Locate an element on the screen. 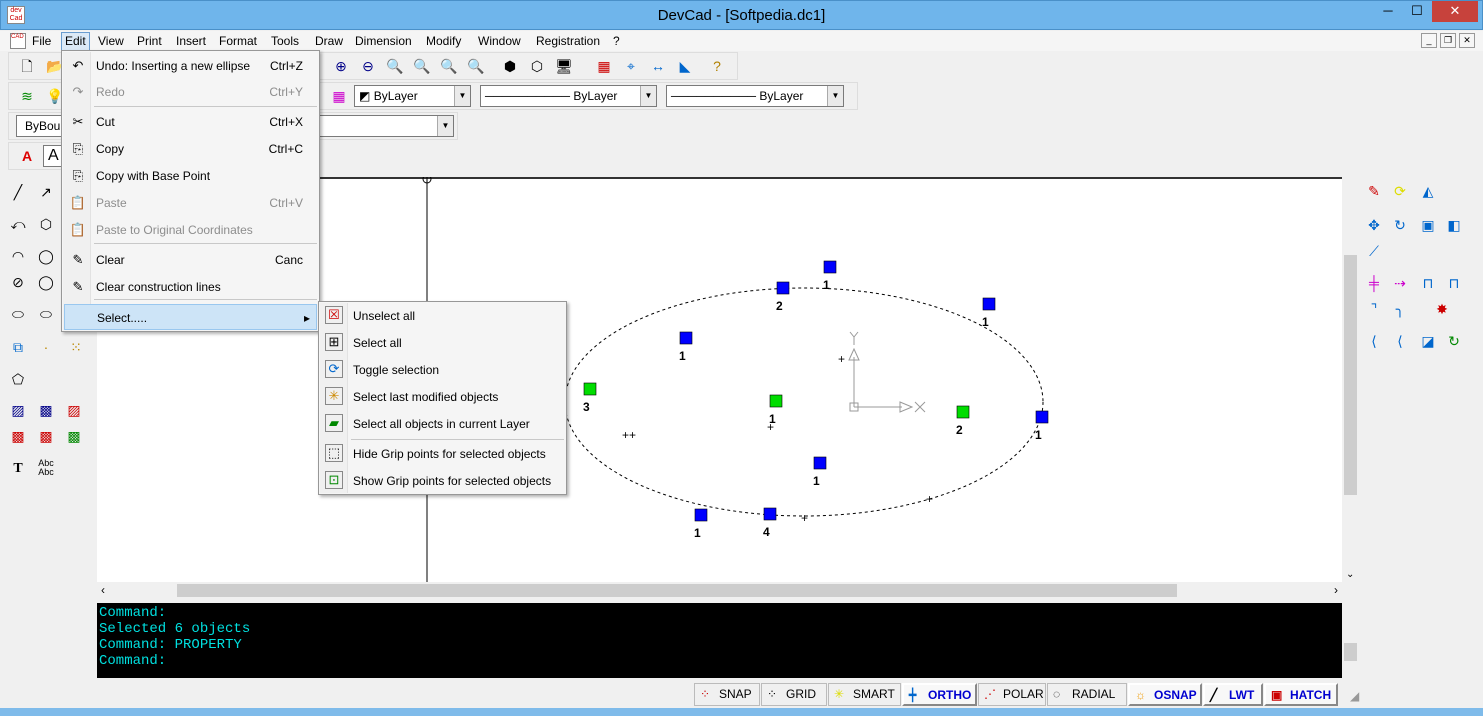  scroll-down-icon: ⌄ is located at coordinates (1350, 574).